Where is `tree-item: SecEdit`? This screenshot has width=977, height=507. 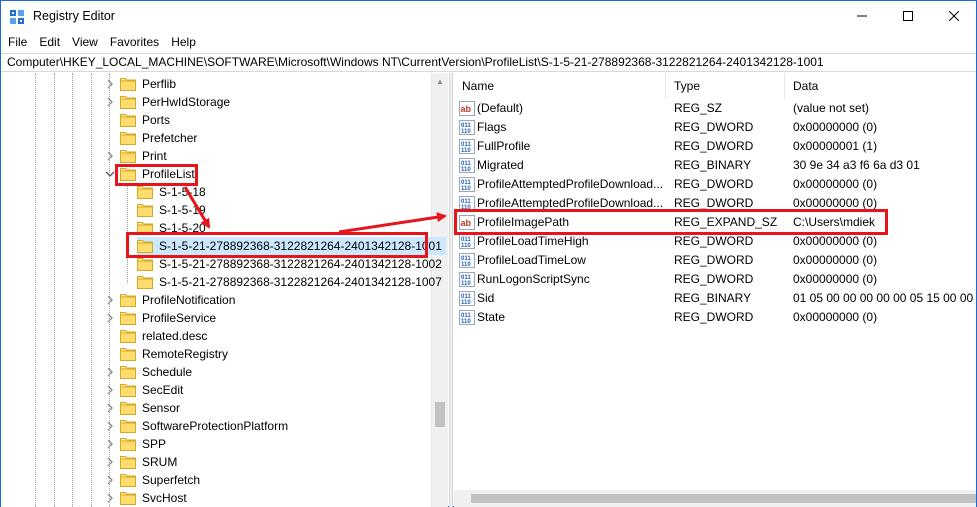 tree-item: SecEdit is located at coordinates (151, 390).